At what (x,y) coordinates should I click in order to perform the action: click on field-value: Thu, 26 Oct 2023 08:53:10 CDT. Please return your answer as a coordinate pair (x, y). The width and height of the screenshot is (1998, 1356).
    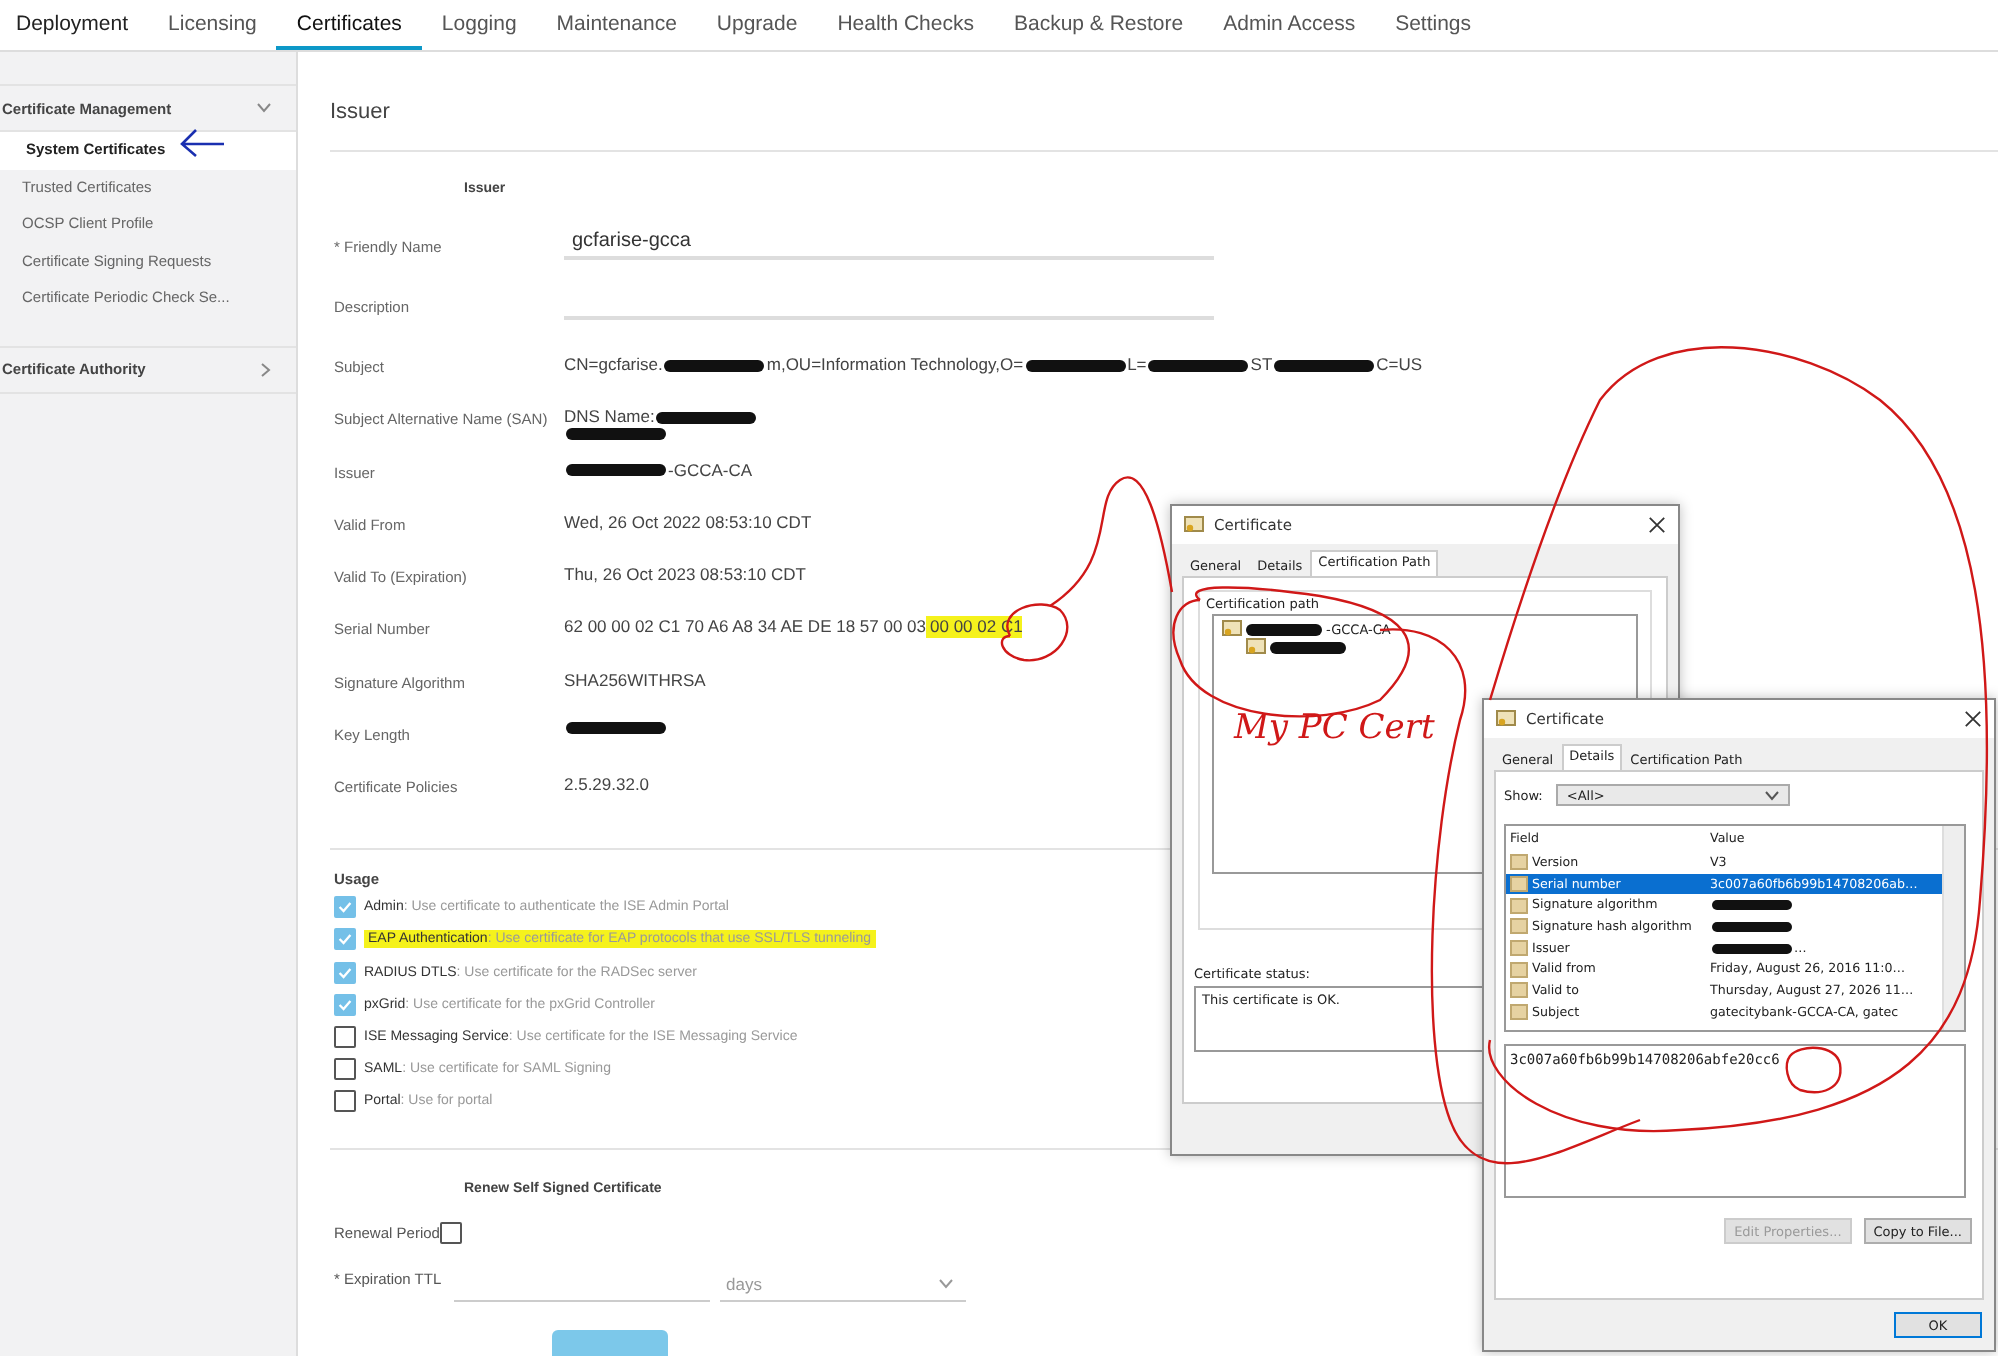
    Looking at the image, I should click on (685, 575).